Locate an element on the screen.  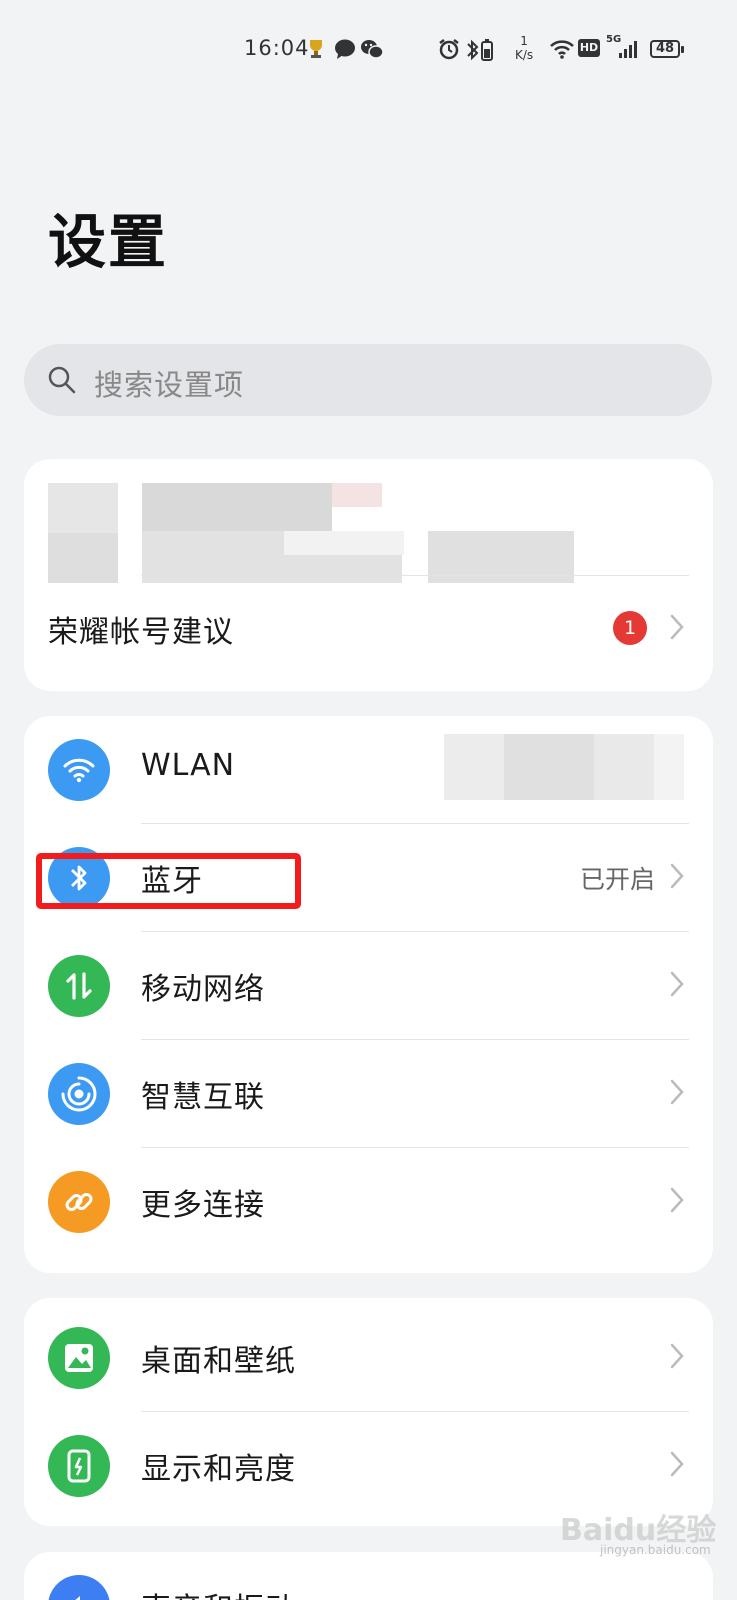
settings-row-smart-connect: 智慧互联 is located at coordinates (368, 1094).